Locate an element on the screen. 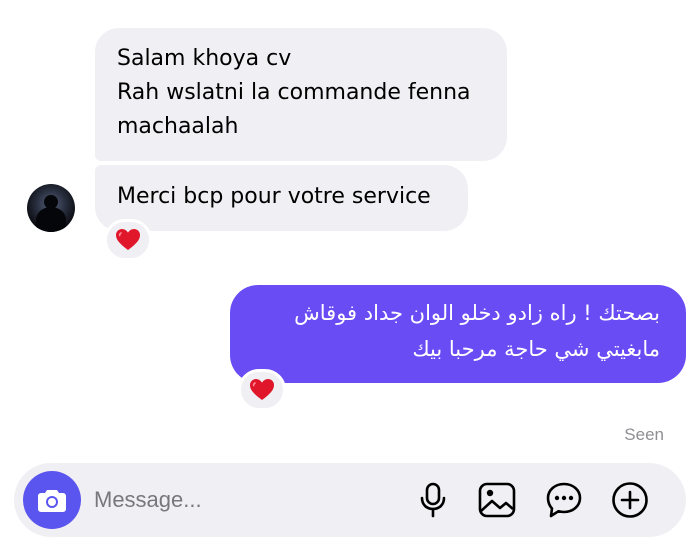  image-icon is located at coordinates (497, 500).